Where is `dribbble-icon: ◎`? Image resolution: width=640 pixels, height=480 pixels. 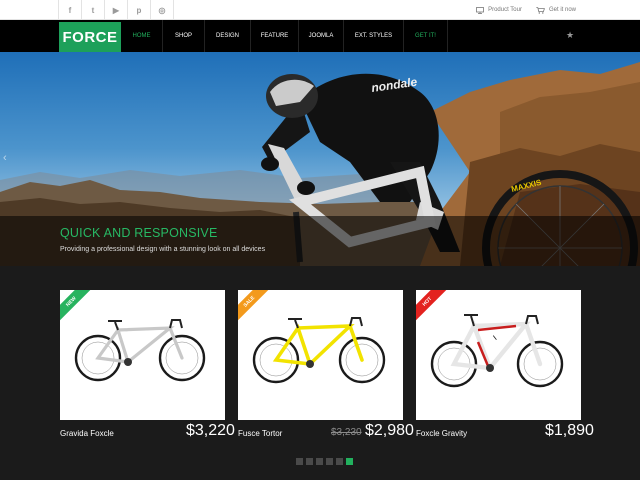 dribbble-icon: ◎ is located at coordinates (162, 10).